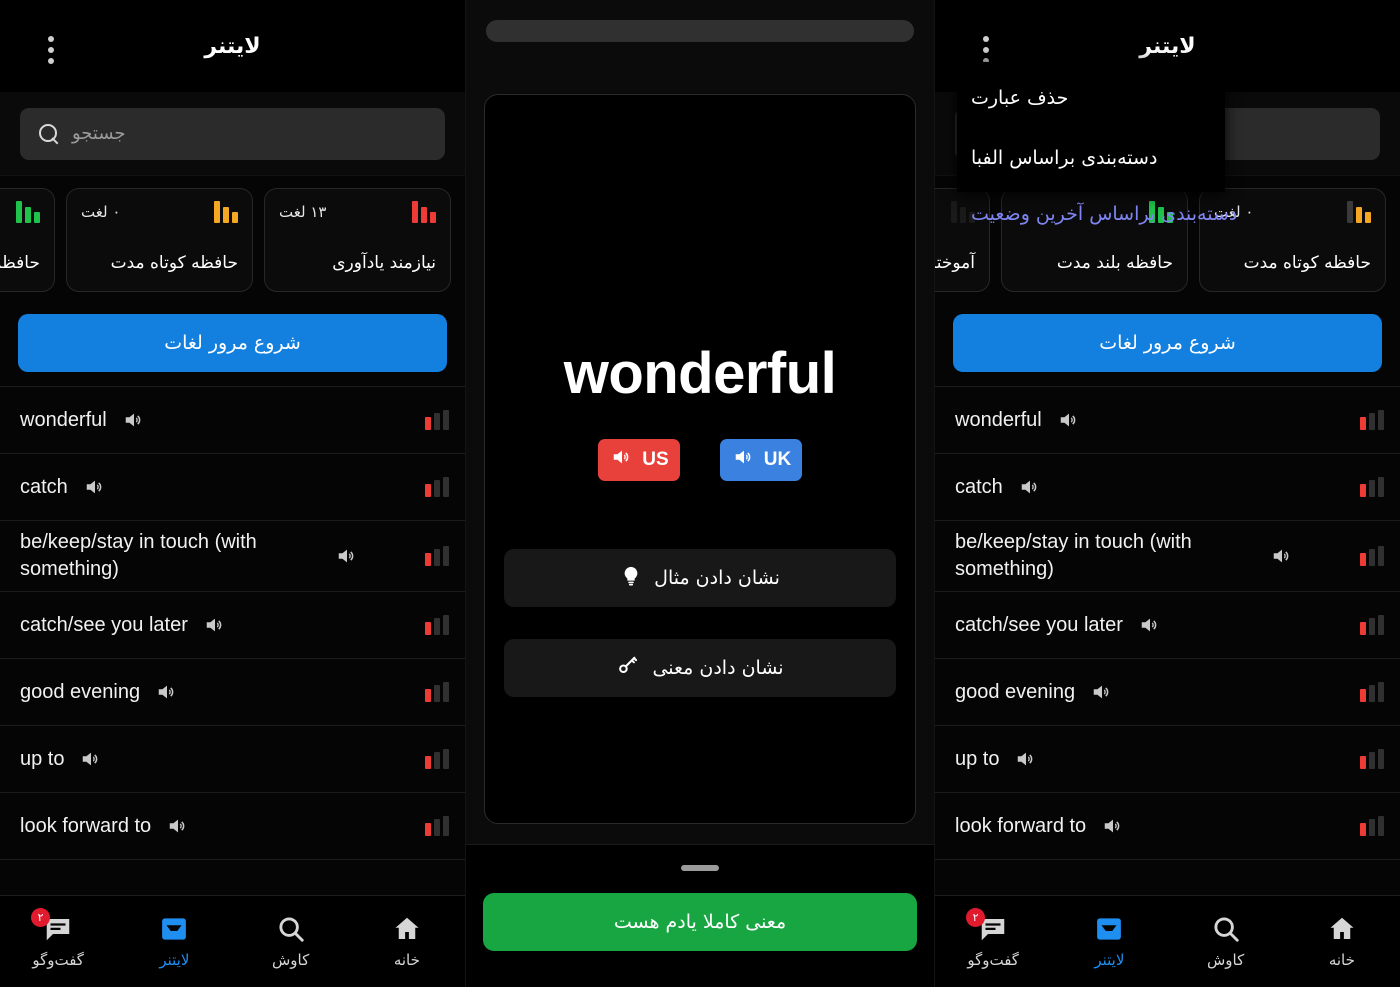 The height and width of the screenshot is (987, 1400). What do you see at coordinates (159, 240) in the screenshot?
I see `stat-card: ۰ لغت حافظه کوتاه مدت` at bounding box center [159, 240].